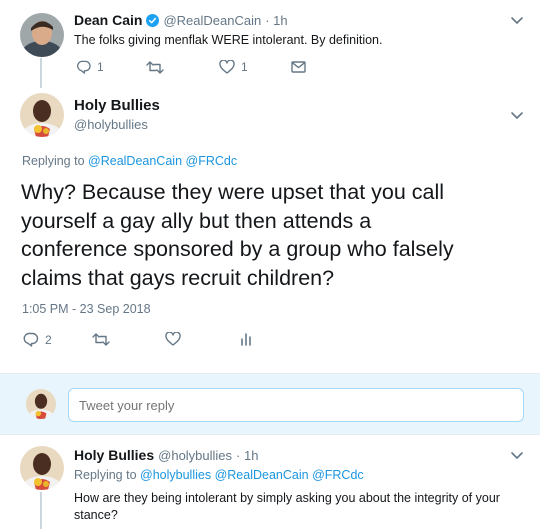 This screenshot has width=540, height=529. I want to click on tweet-text-line: yourself a gay ally but then attends a, so click(196, 220).